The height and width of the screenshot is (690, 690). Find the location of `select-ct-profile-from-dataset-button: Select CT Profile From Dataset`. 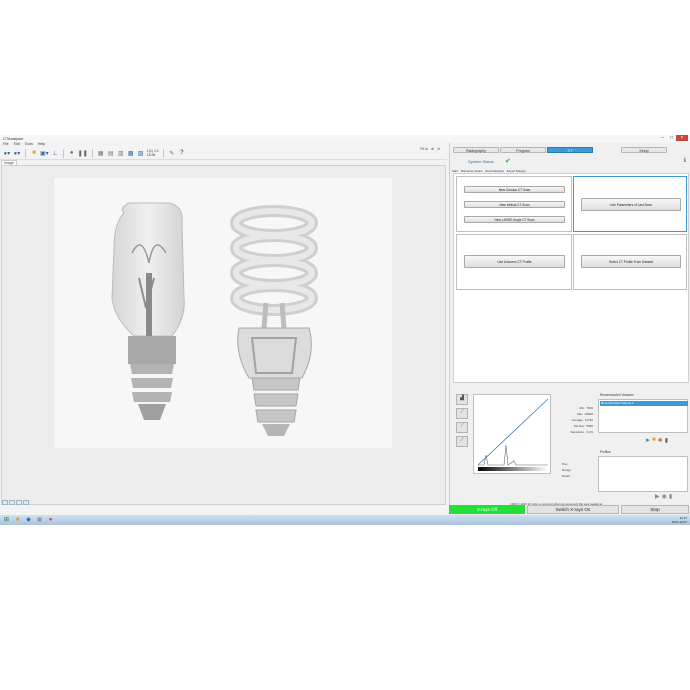

select-ct-profile-from-dataset-button: Select CT Profile From Dataset is located at coordinates (631, 261).